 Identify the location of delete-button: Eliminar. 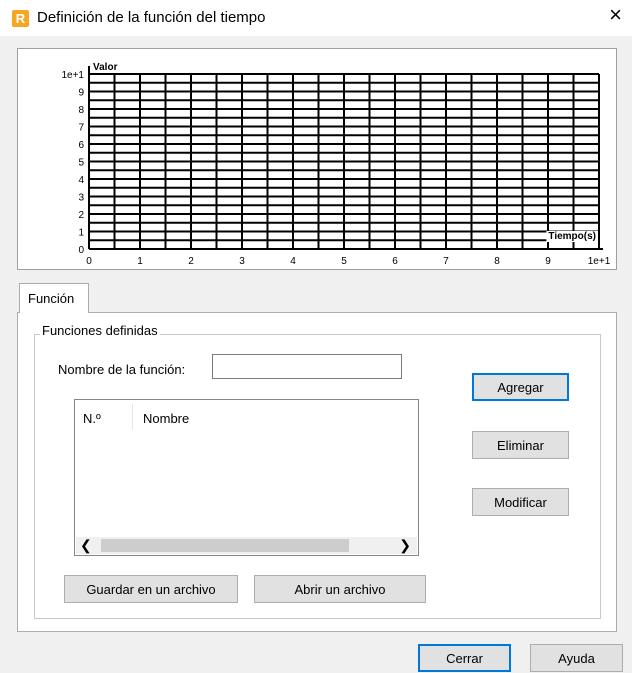
(520, 445).